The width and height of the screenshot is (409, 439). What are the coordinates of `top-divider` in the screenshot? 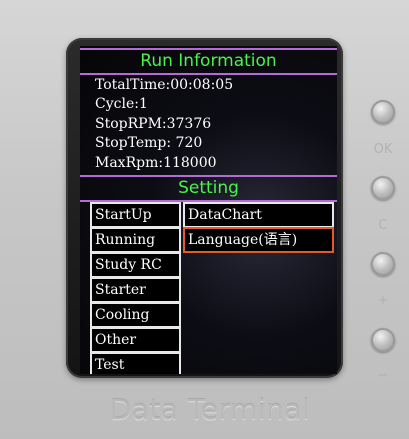 It's located at (208, 49).